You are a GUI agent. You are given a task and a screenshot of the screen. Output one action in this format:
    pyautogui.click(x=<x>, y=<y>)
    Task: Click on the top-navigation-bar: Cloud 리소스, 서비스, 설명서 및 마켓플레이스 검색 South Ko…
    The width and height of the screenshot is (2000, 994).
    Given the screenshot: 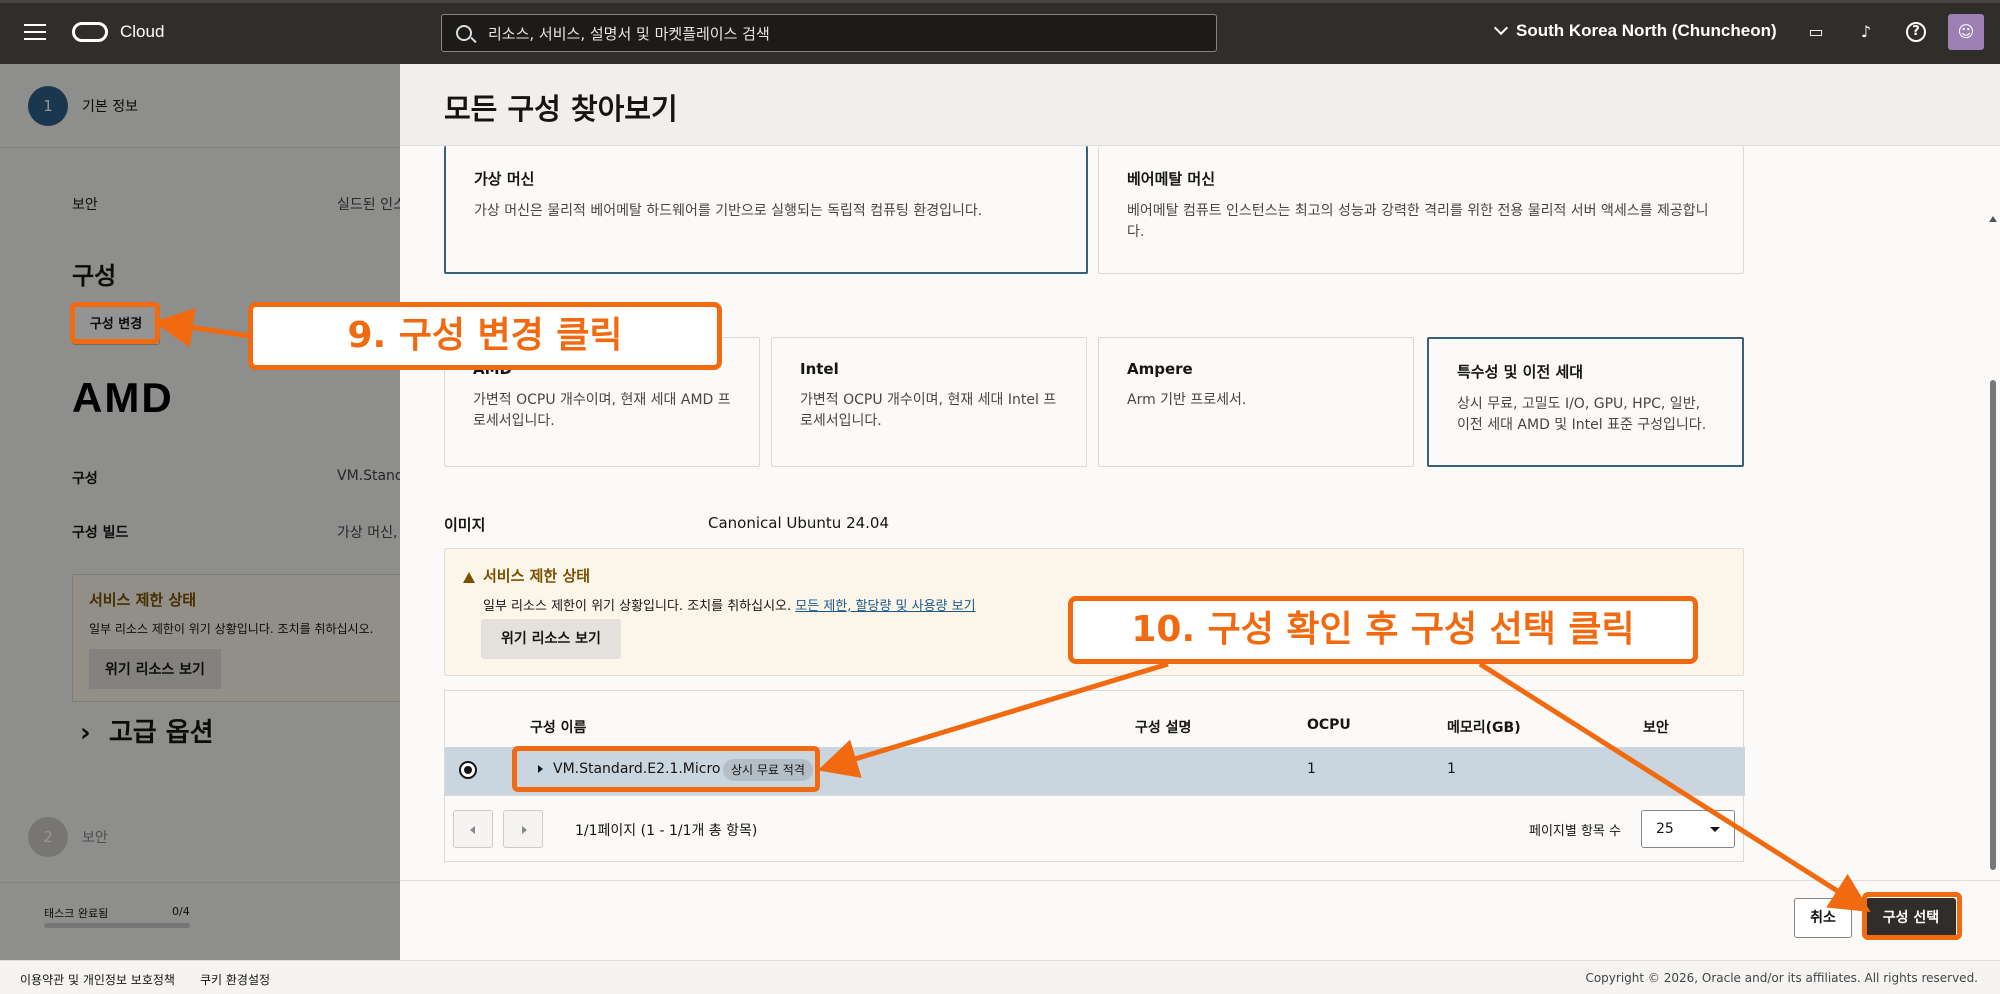 What is the action you would take?
    pyautogui.click(x=1000, y=32)
    